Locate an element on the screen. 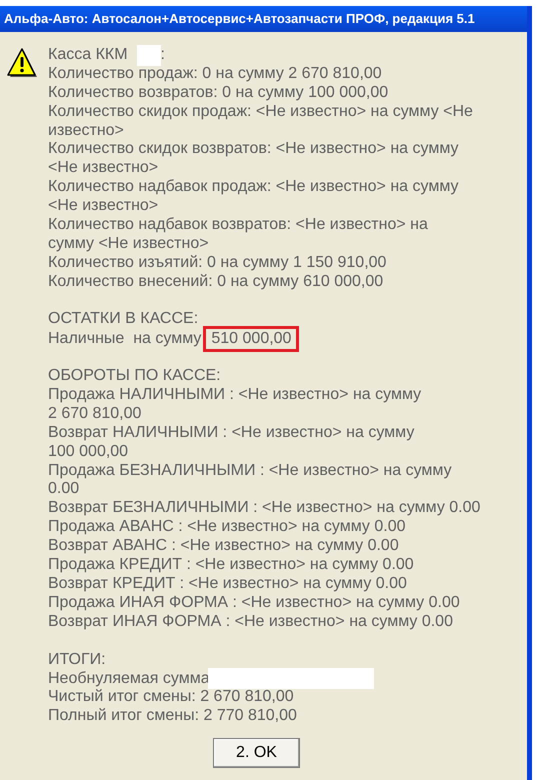  message-line: Количество внесений: 0 на сумму 610 000,00 is located at coordinates (216, 282).